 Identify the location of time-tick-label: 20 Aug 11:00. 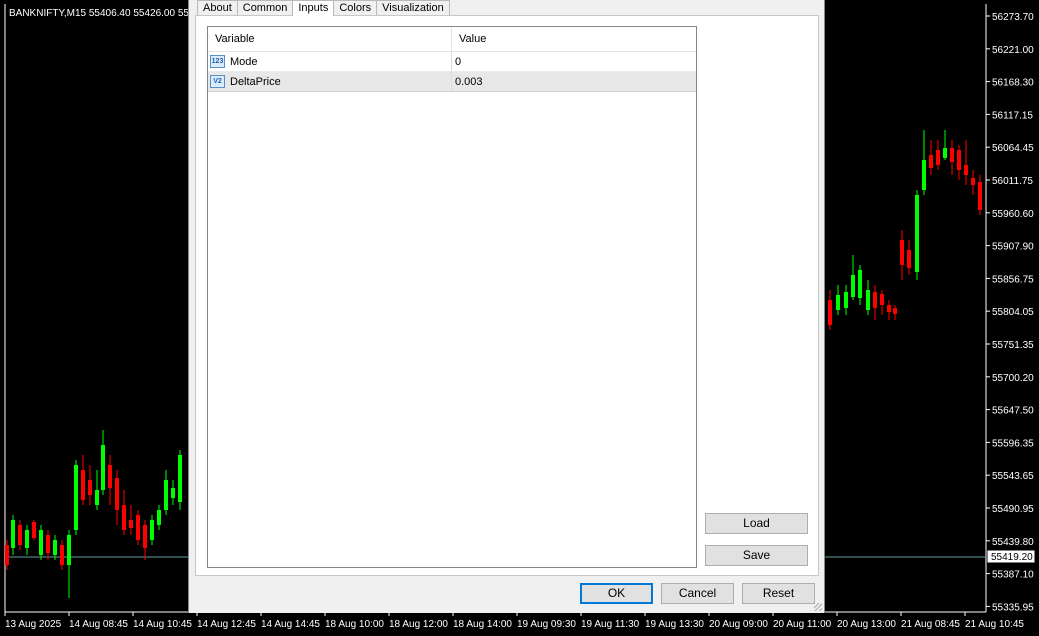
(802, 624).